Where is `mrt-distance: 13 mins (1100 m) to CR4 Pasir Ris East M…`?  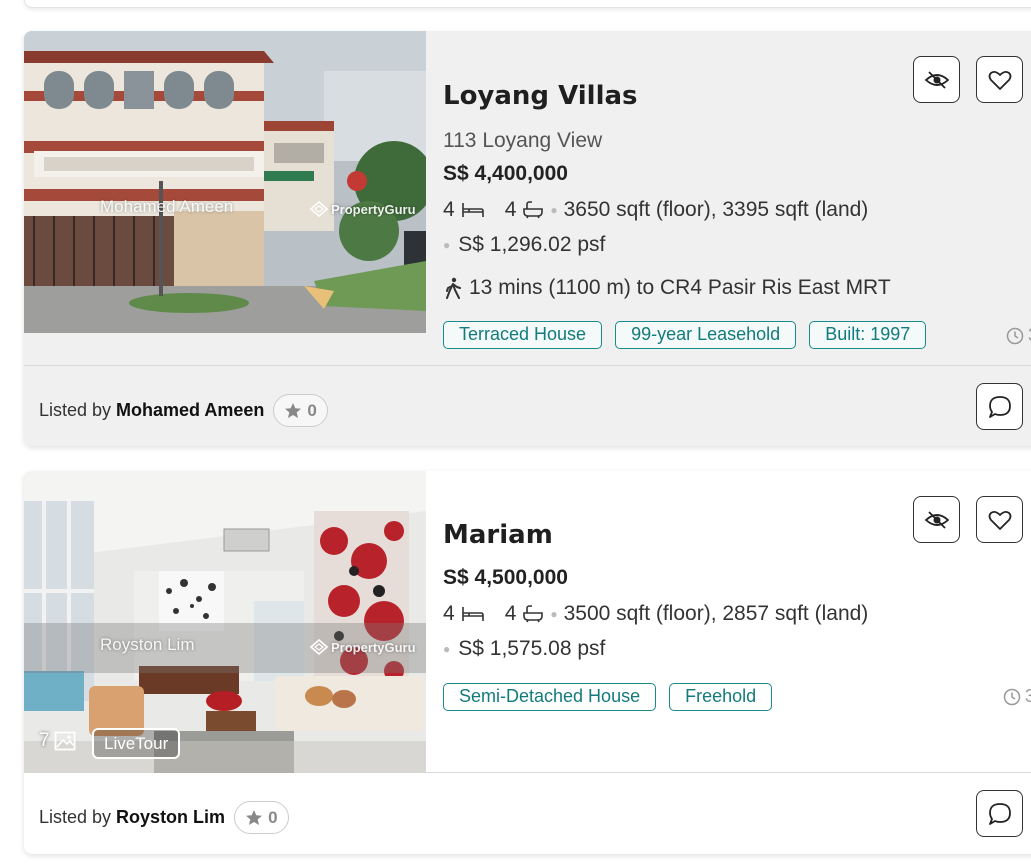 mrt-distance: 13 mins (1100 m) to CR4 Pasir Ris East M… is located at coordinates (680, 287).